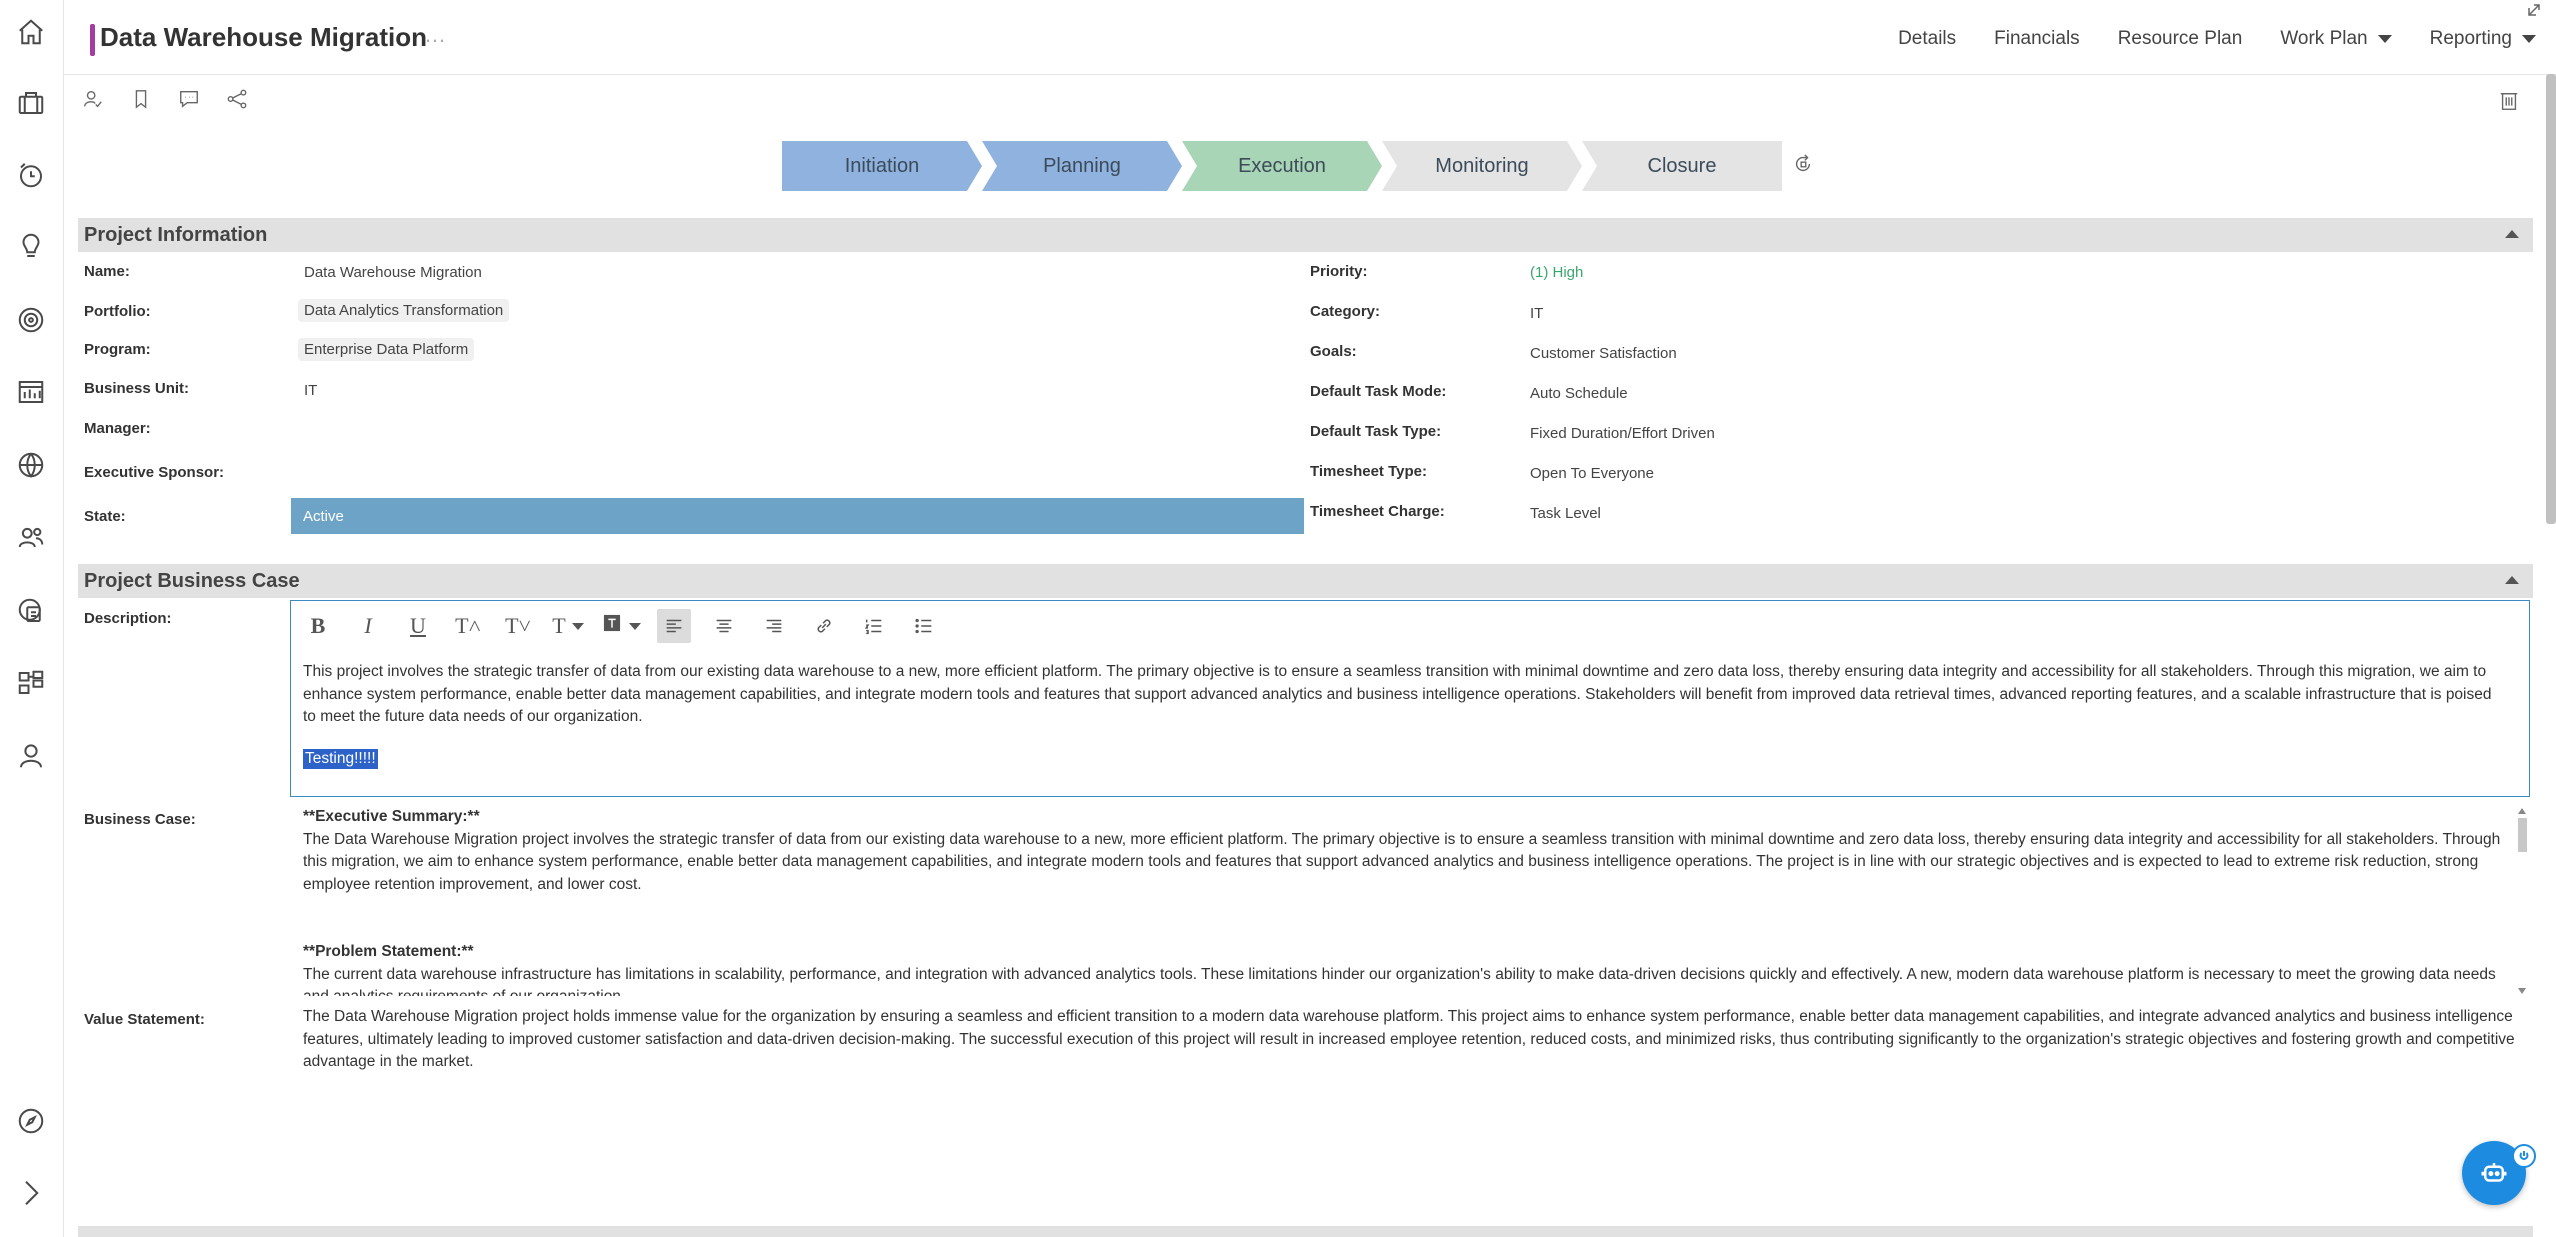 The height and width of the screenshot is (1237, 2556). What do you see at coordinates (1345, 311) in the screenshot?
I see `field-label-category: Category:` at bounding box center [1345, 311].